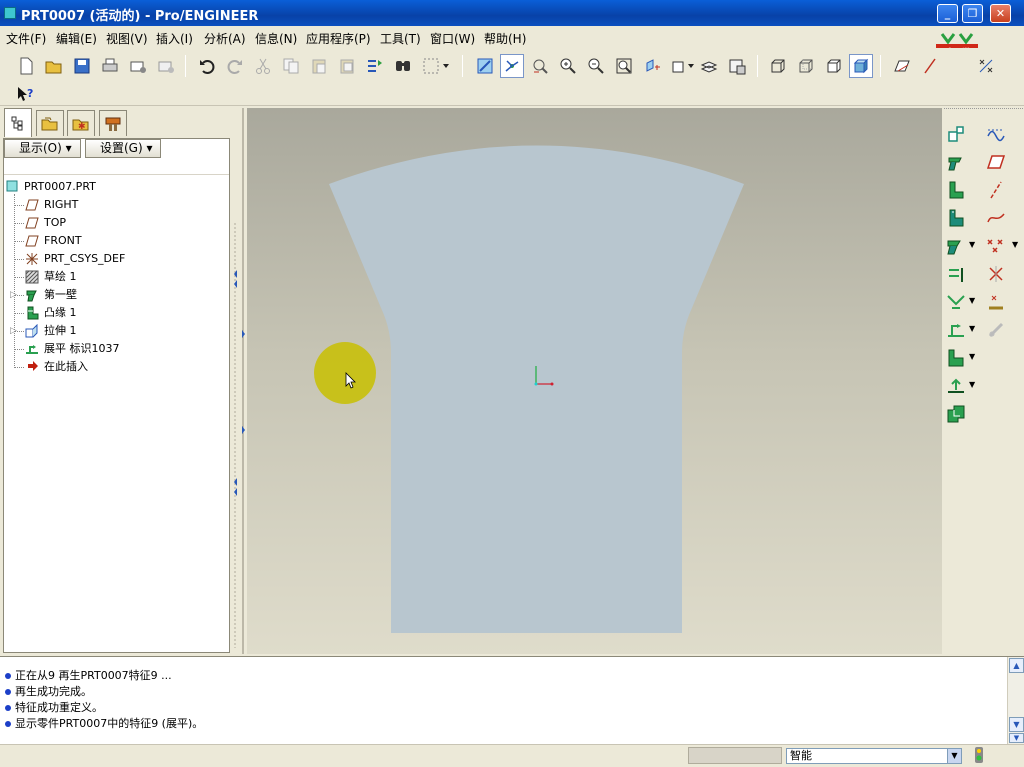  Describe the element at coordinates (956, 218) in the screenshot. I see `flat-wall-icon` at that location.